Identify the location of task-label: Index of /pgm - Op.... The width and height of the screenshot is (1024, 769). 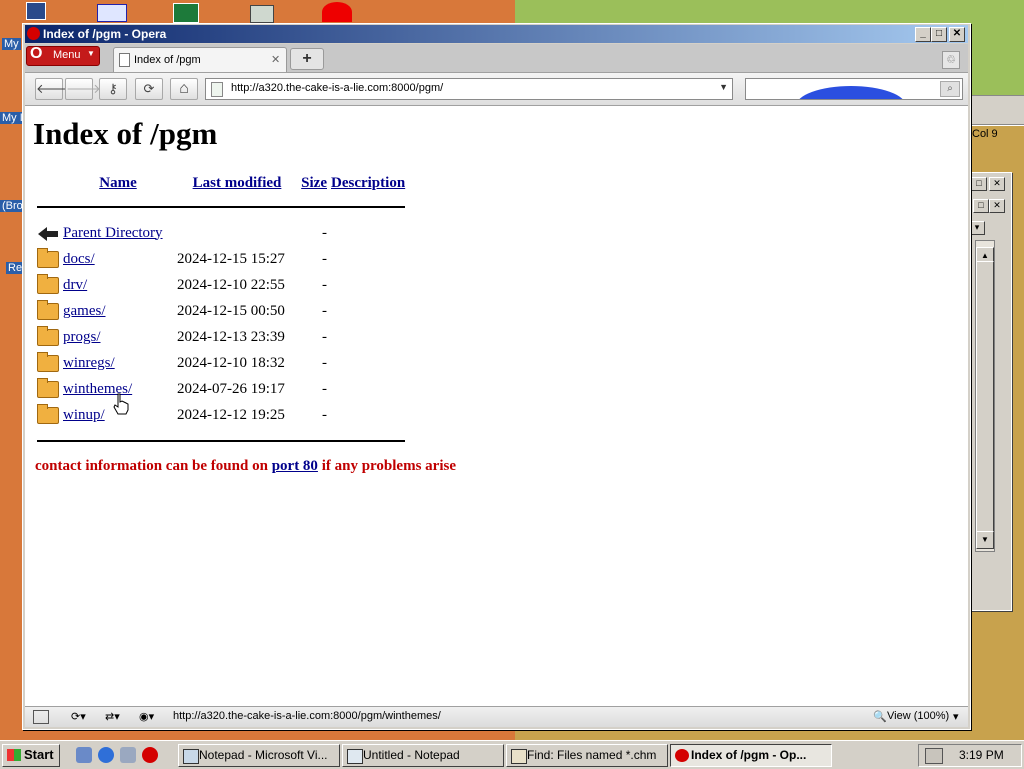
(749, 755).